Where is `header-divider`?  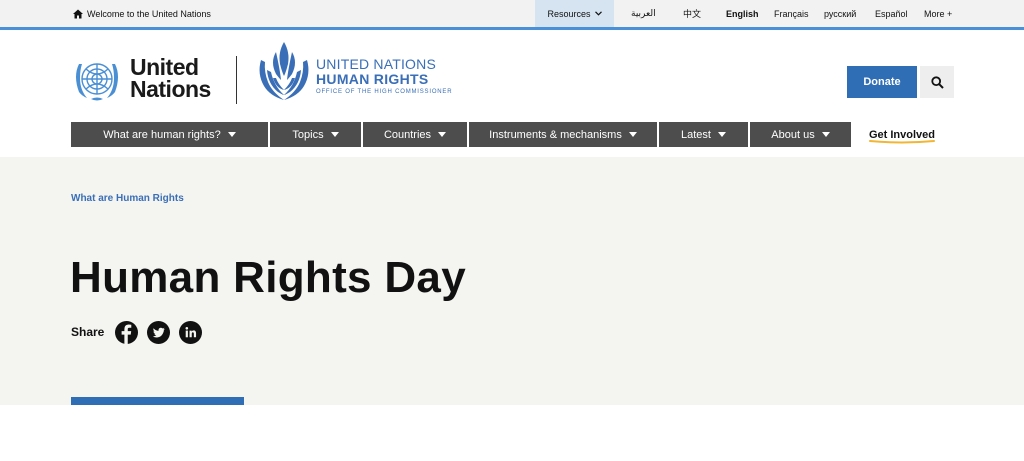 header-divider is located at coordinates (236, 80).